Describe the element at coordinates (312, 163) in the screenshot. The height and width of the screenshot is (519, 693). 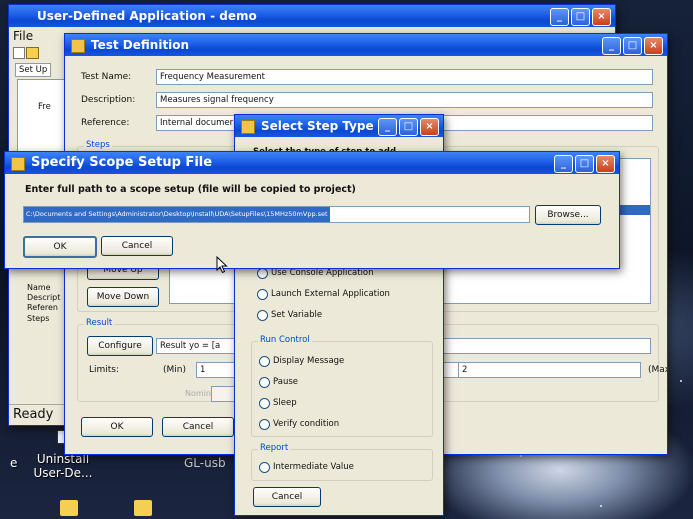
I see `scope-setup-titlebar: Specify Scope Setup File _ □ ×` at that location.